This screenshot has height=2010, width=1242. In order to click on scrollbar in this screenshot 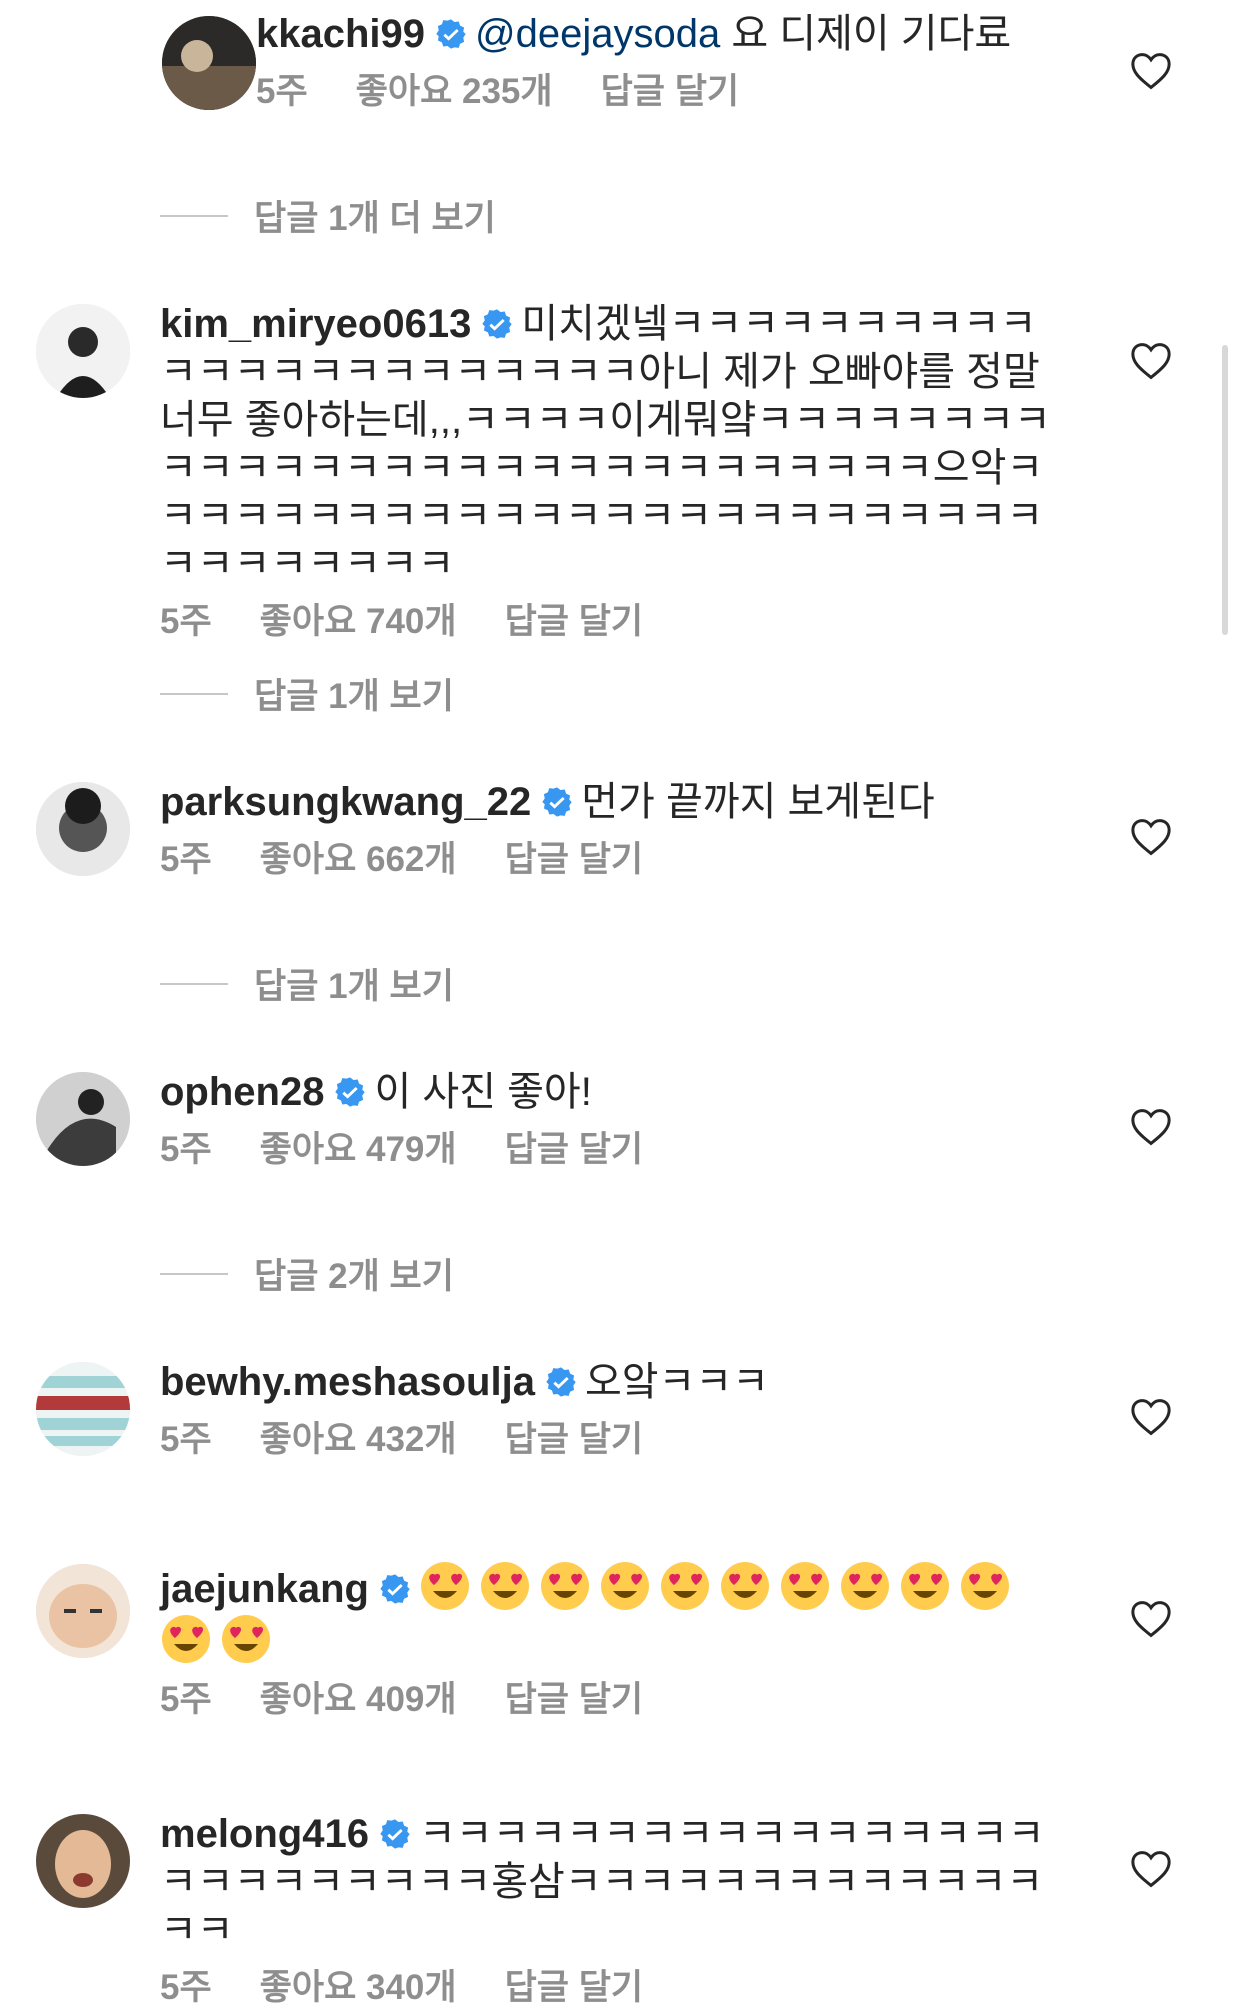, I will do `click(1225, 490)`.